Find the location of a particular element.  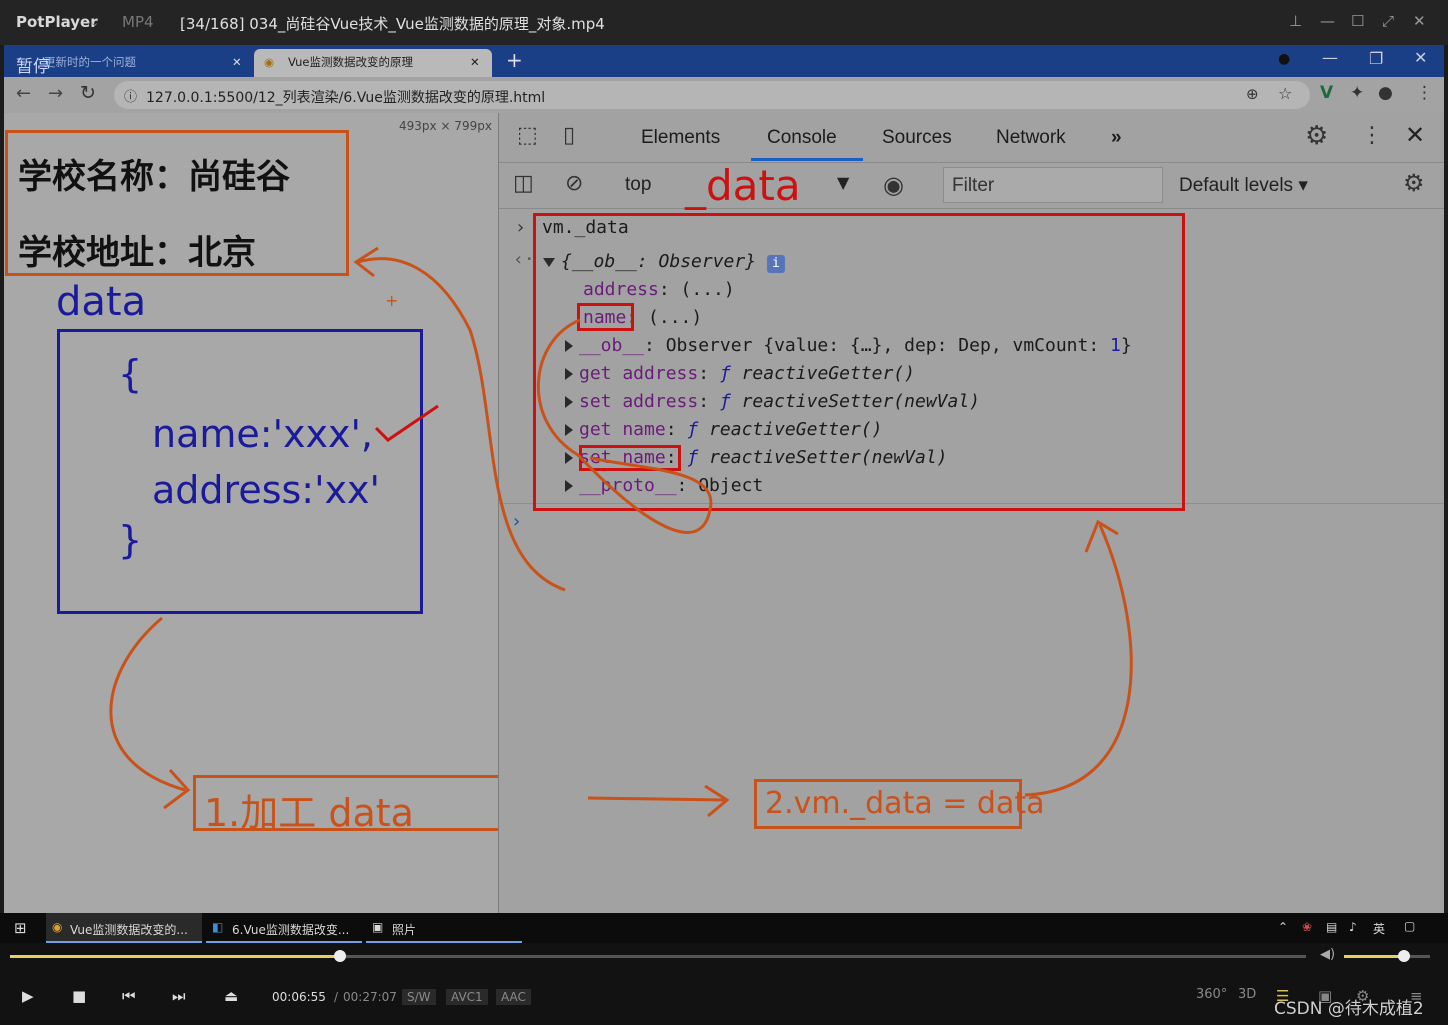

notification-icon: ▢ is located at coordinates (1409, 926).